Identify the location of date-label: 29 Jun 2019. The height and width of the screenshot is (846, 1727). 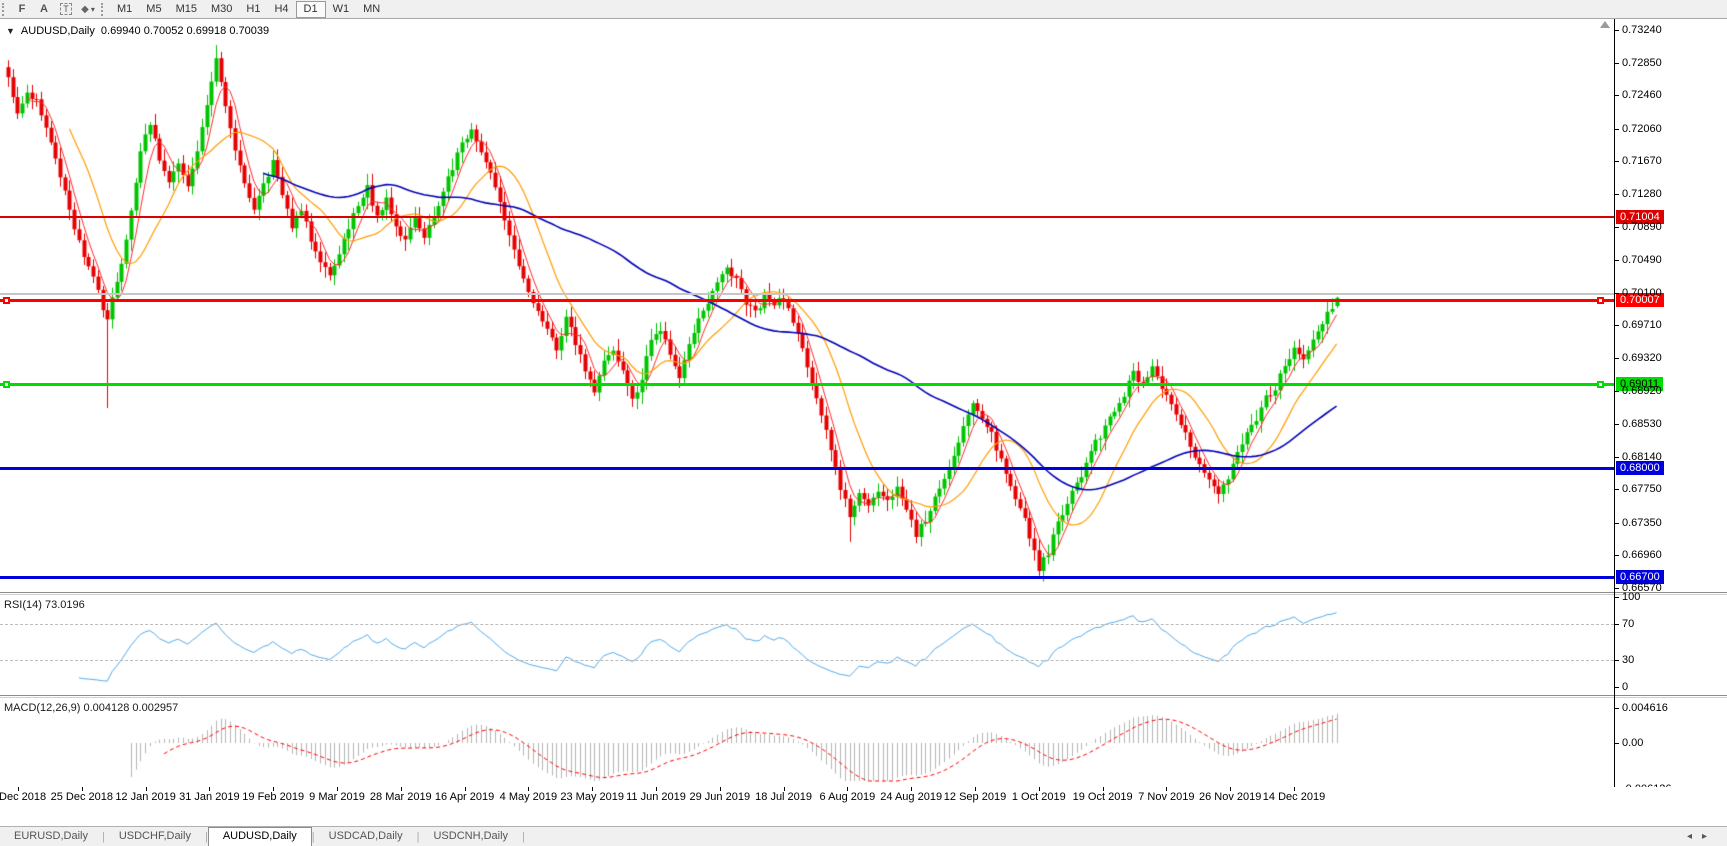
(720, 797).